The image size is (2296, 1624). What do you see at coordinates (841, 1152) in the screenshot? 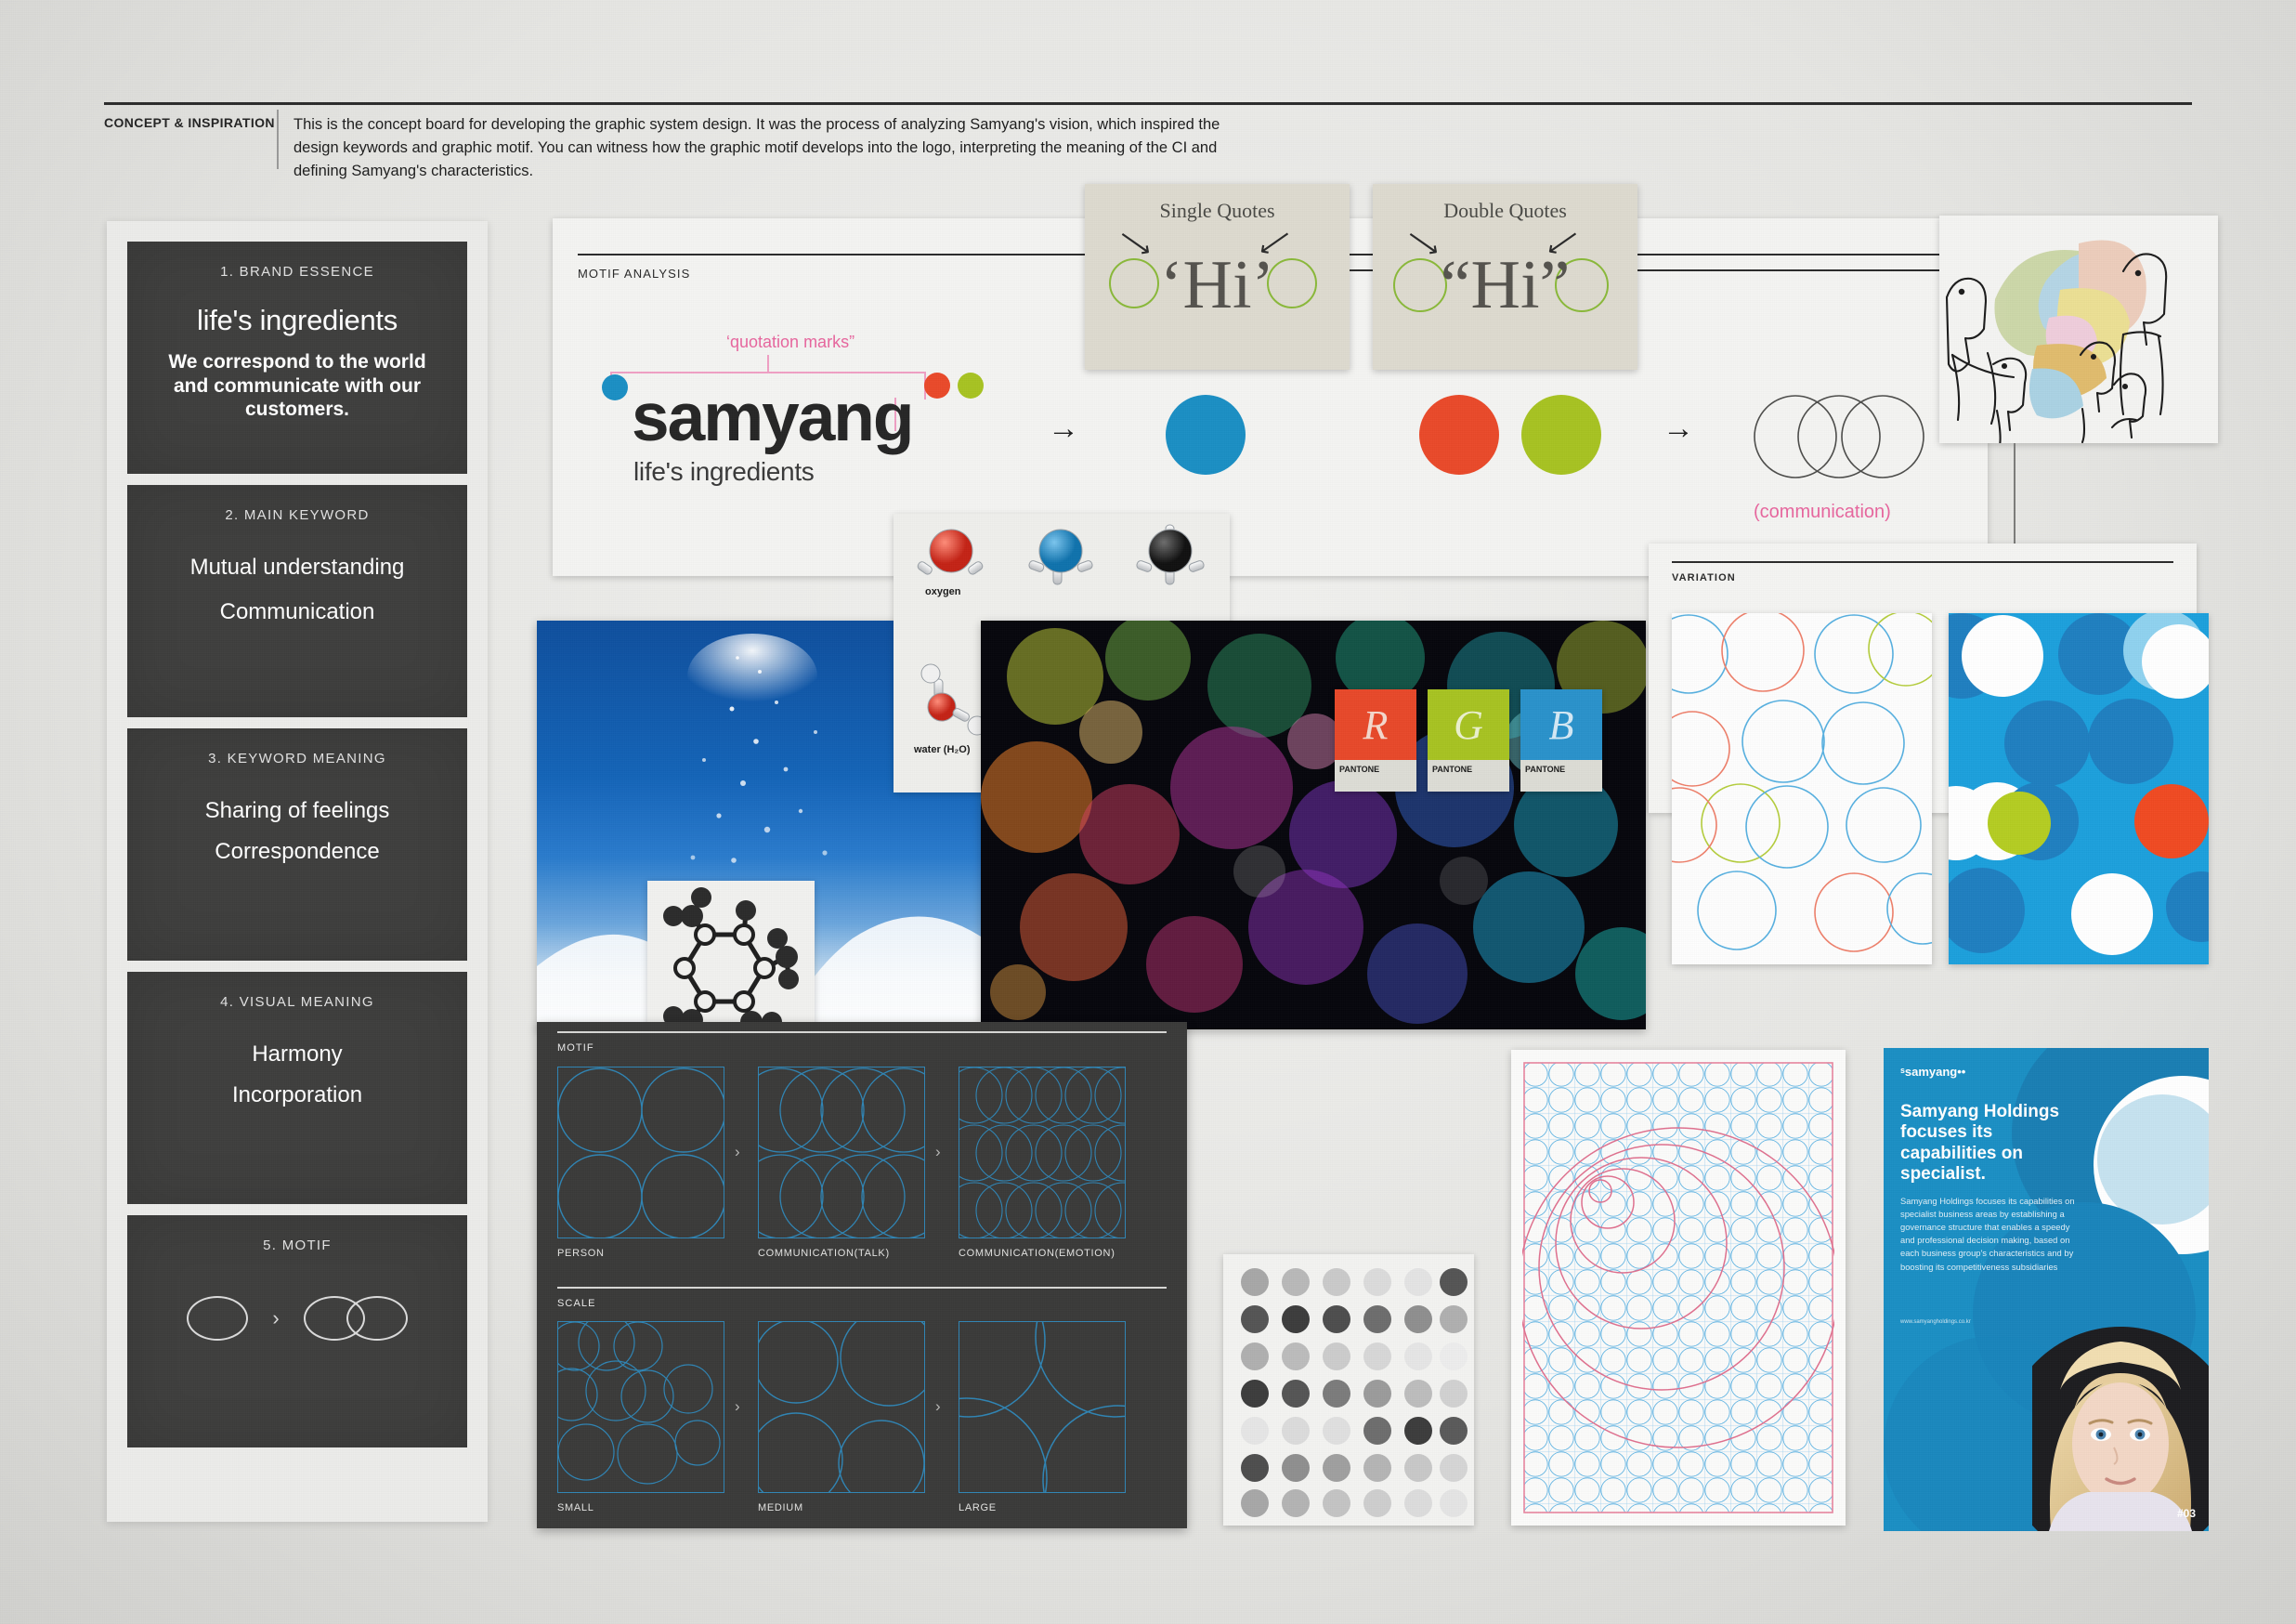
I see `motif-tile-talk-svg` at bounding box center [841, 1152].